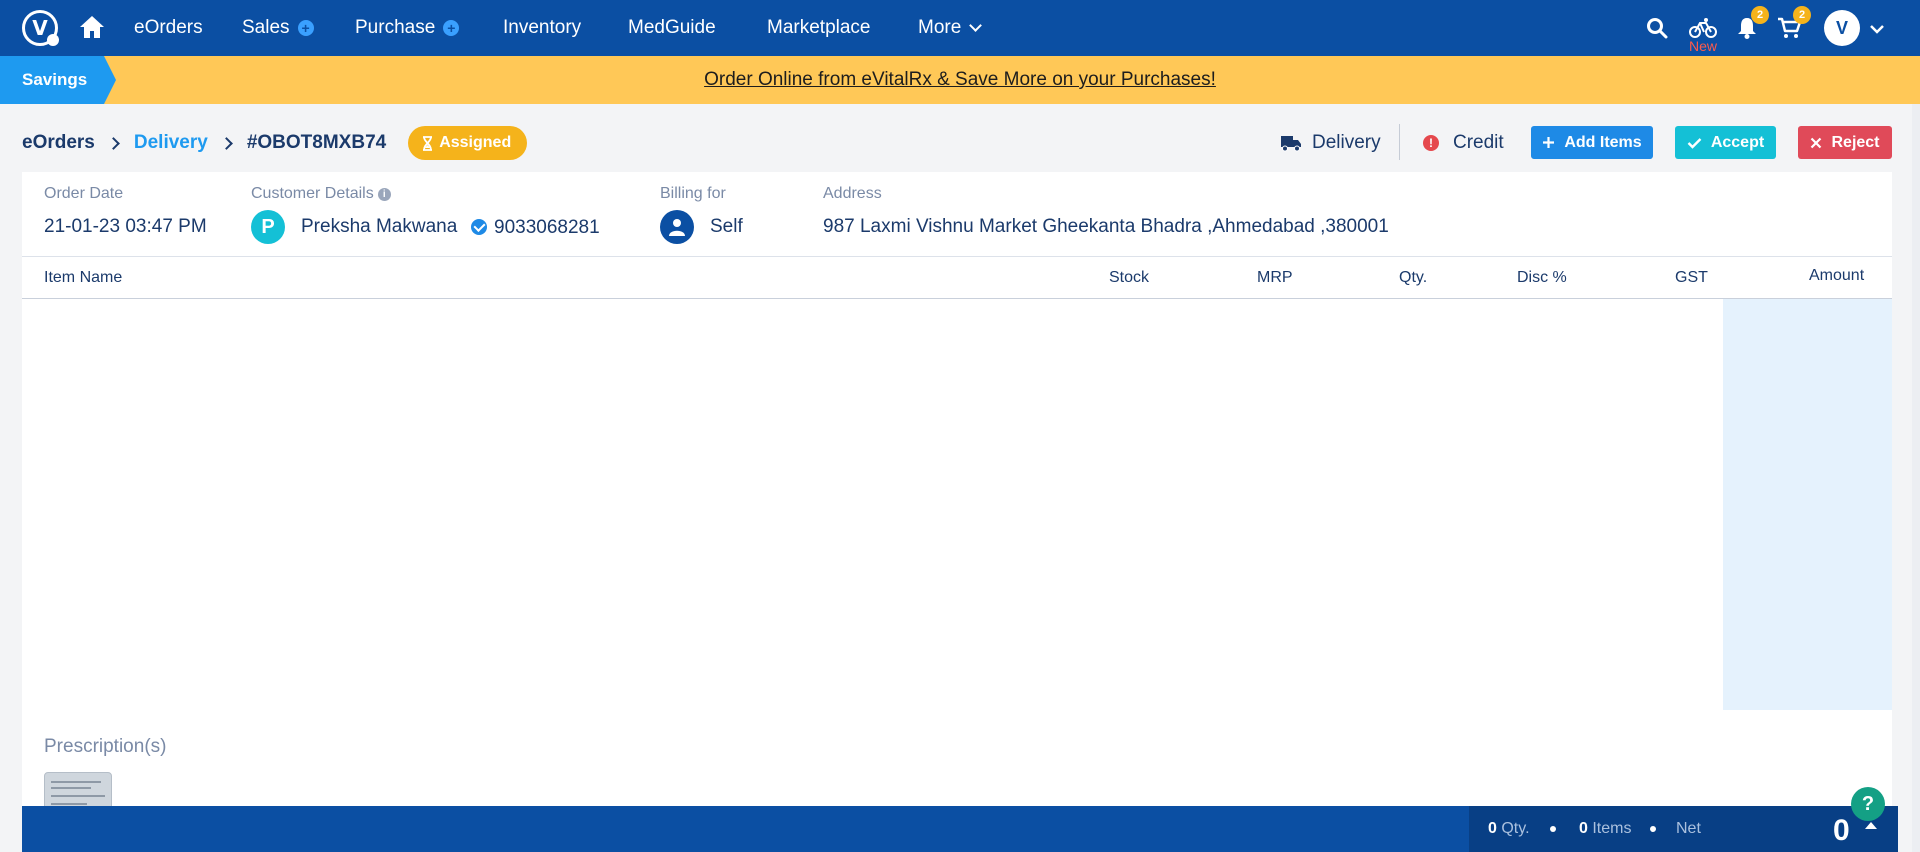  Describe the element at coordinates (1129, 277) in the screenshot. I see `col-stock: Stock` at that location.